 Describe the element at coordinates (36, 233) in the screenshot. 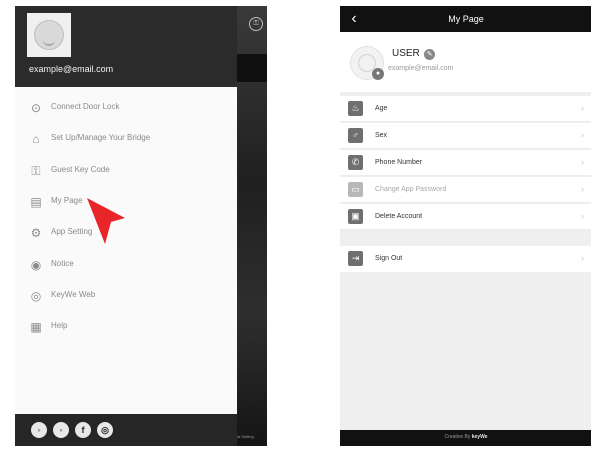

I see `gear-icon: ⚙` at that location.